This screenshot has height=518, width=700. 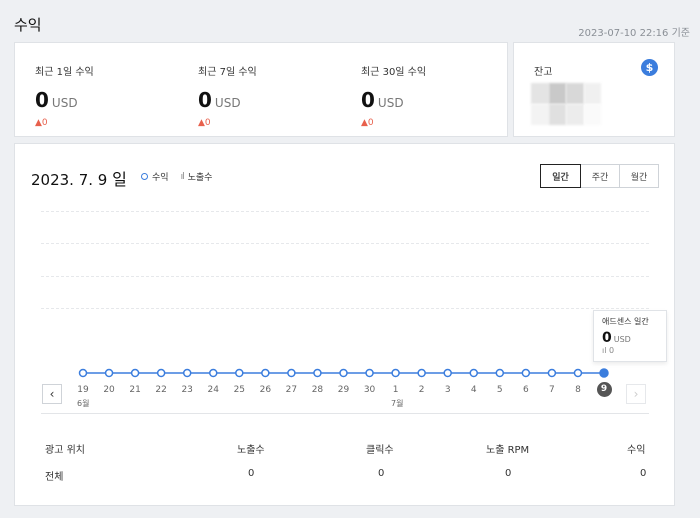 I want to click on x-tick-label: 28, so click(x=317, y=390).